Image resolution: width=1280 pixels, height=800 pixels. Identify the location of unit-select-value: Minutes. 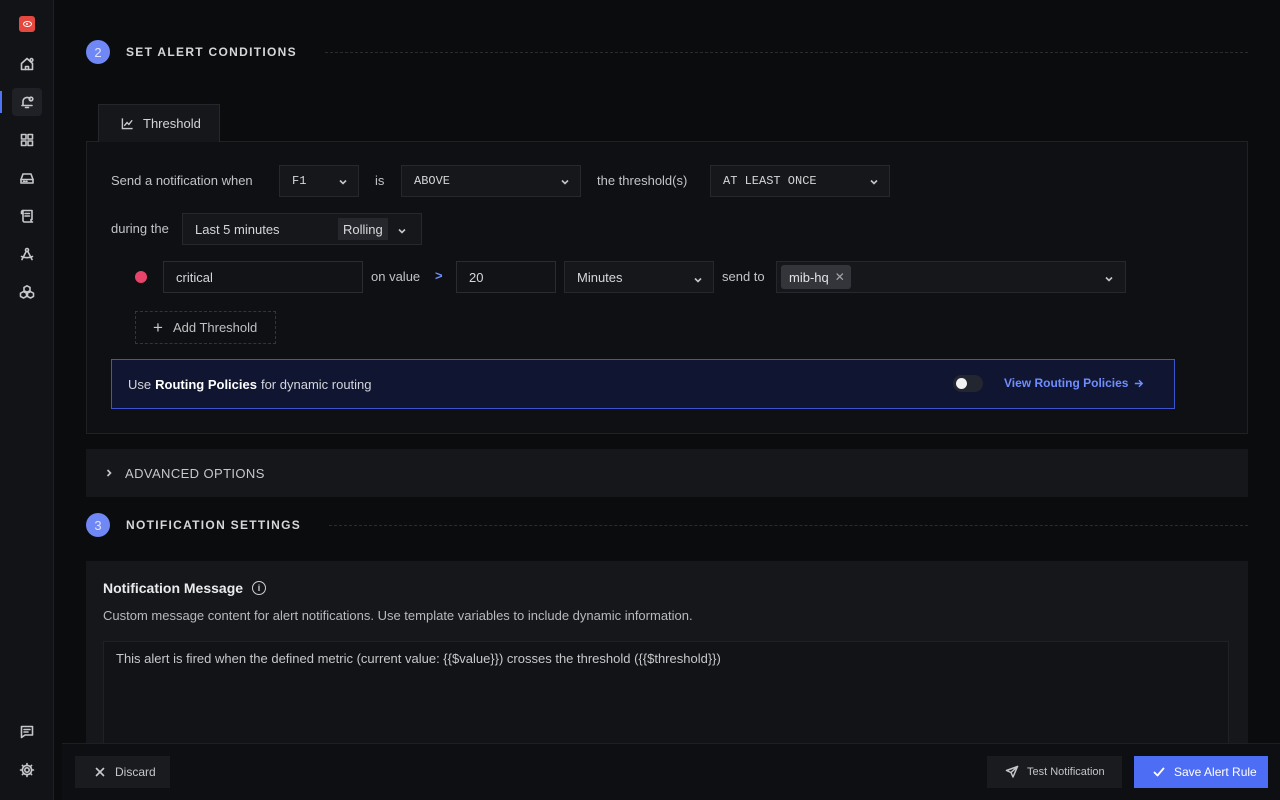
(600, 277).